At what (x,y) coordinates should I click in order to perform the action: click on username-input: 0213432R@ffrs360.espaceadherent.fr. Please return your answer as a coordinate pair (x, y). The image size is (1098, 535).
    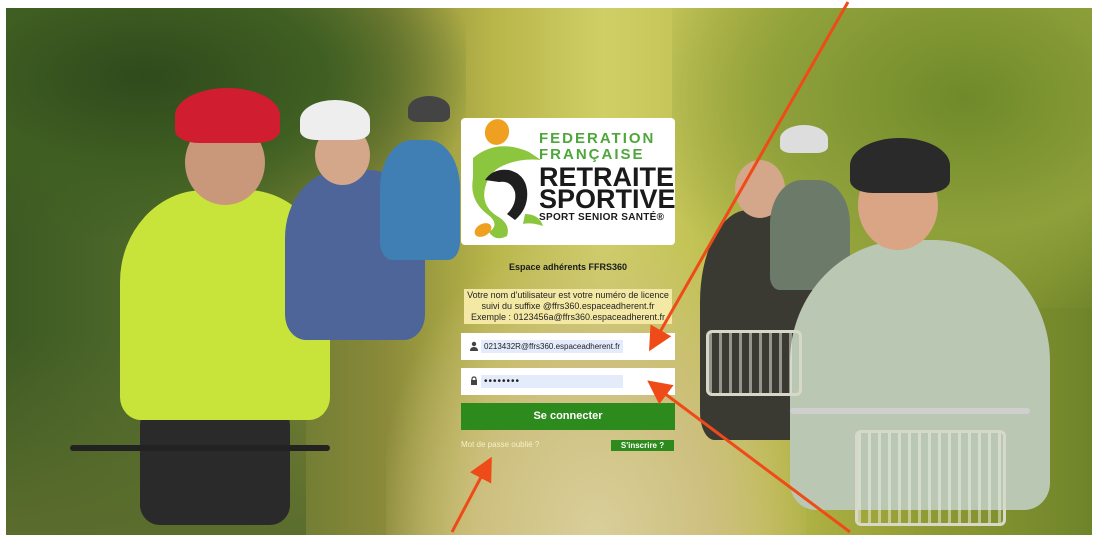
    Looking at the image, I should click on (552, 346).